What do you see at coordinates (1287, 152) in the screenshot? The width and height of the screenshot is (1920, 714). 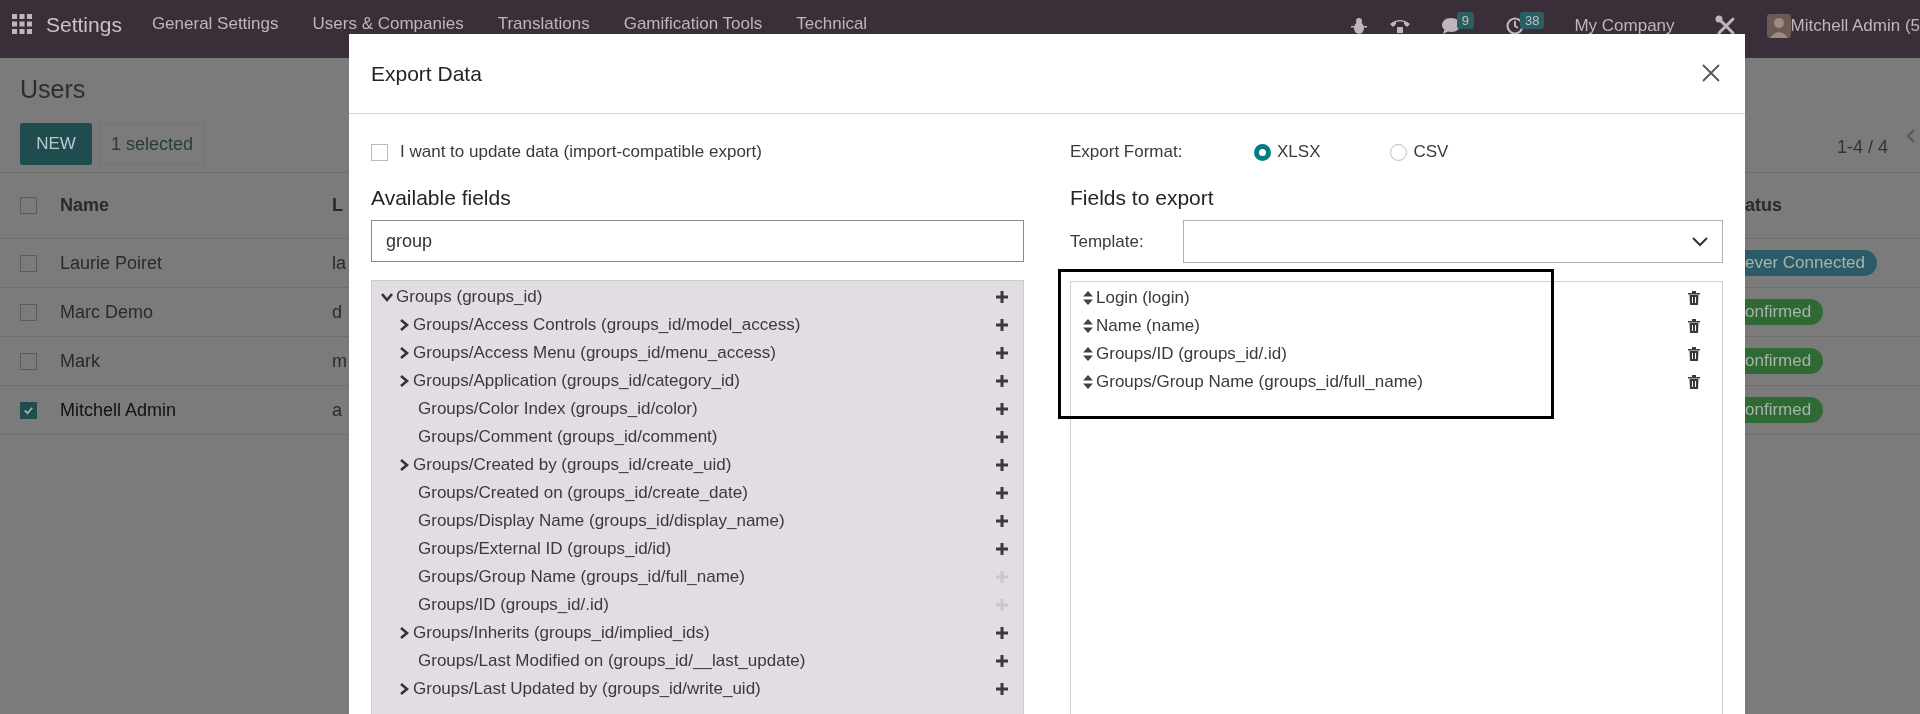 I see `radio-option: XLSX` at bounding box center [1287, 152].